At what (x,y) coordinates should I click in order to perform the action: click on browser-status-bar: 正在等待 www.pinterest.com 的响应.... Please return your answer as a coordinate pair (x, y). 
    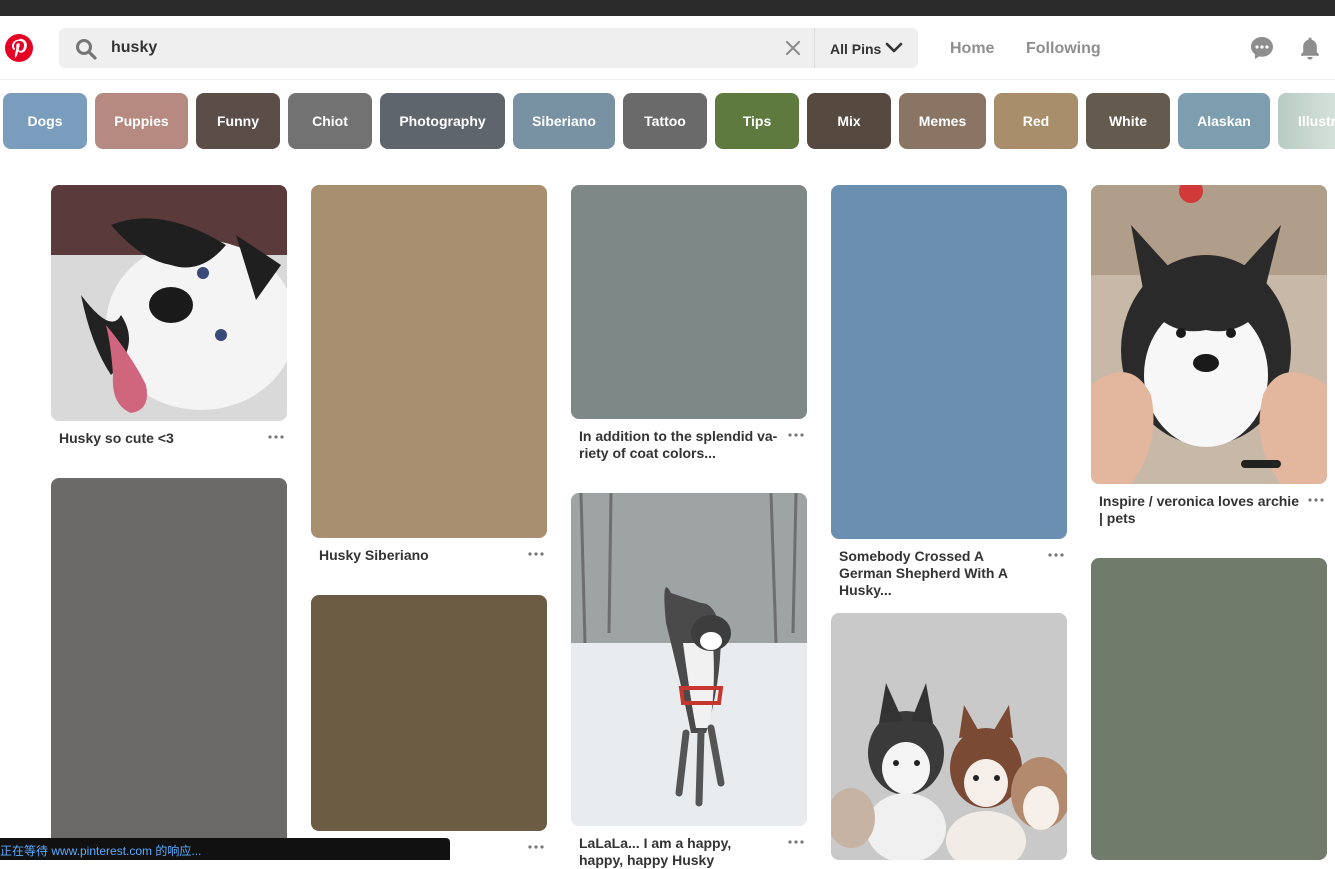
    Looking at the image, I should click on (225, 849).